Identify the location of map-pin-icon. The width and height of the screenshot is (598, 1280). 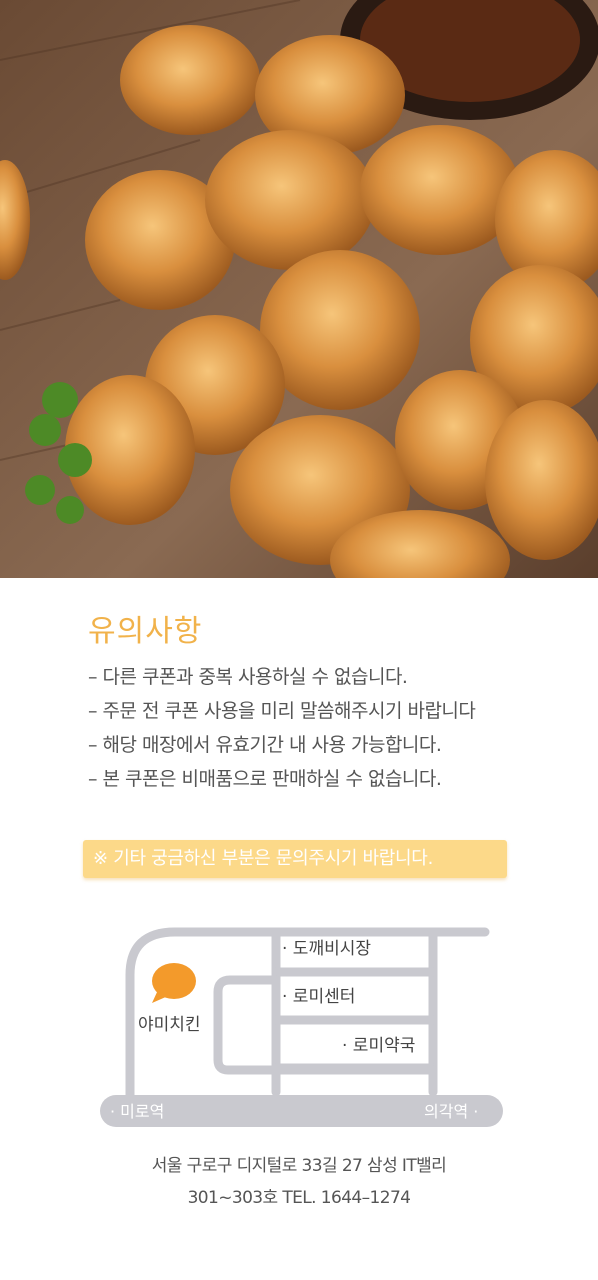
(174, 983).